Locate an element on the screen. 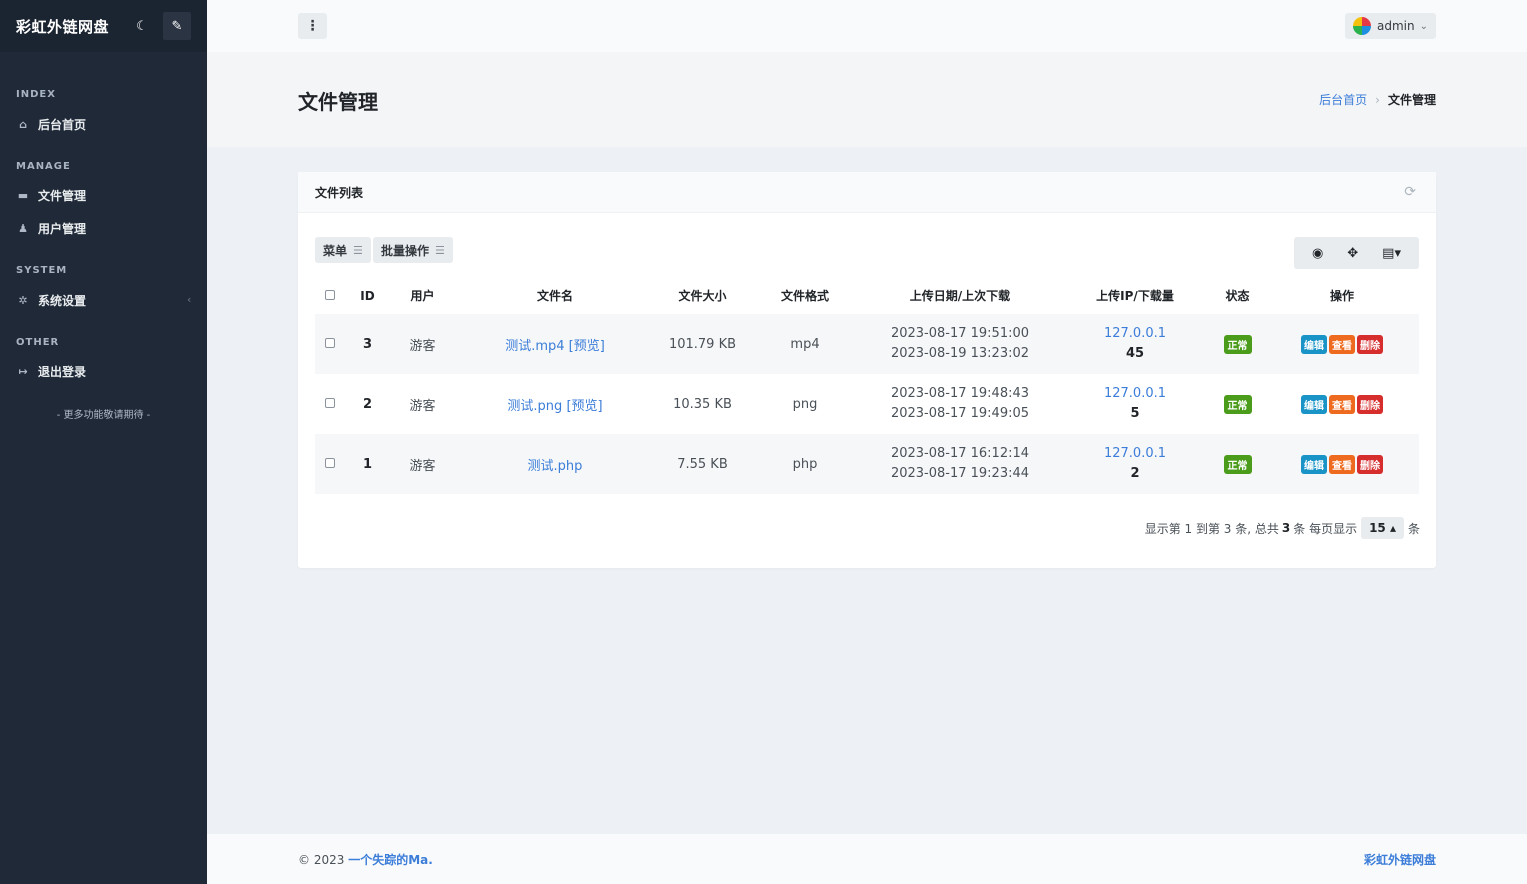 The height and width of the screenshot is (884, 1527). chevron-down-icon: ⌄ is located at coordinates (1423, 26).